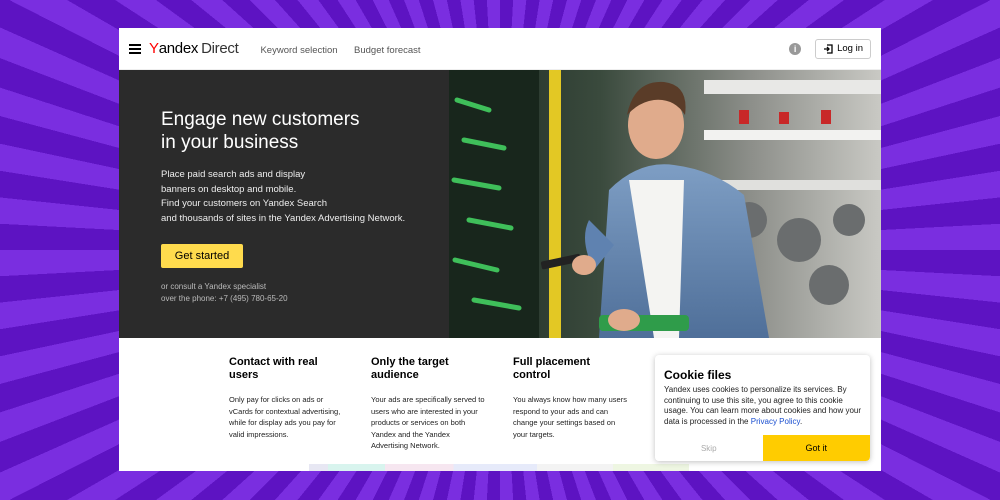 The image size is (1000, 500). I want to click on menu-icon, so click(135, 48).